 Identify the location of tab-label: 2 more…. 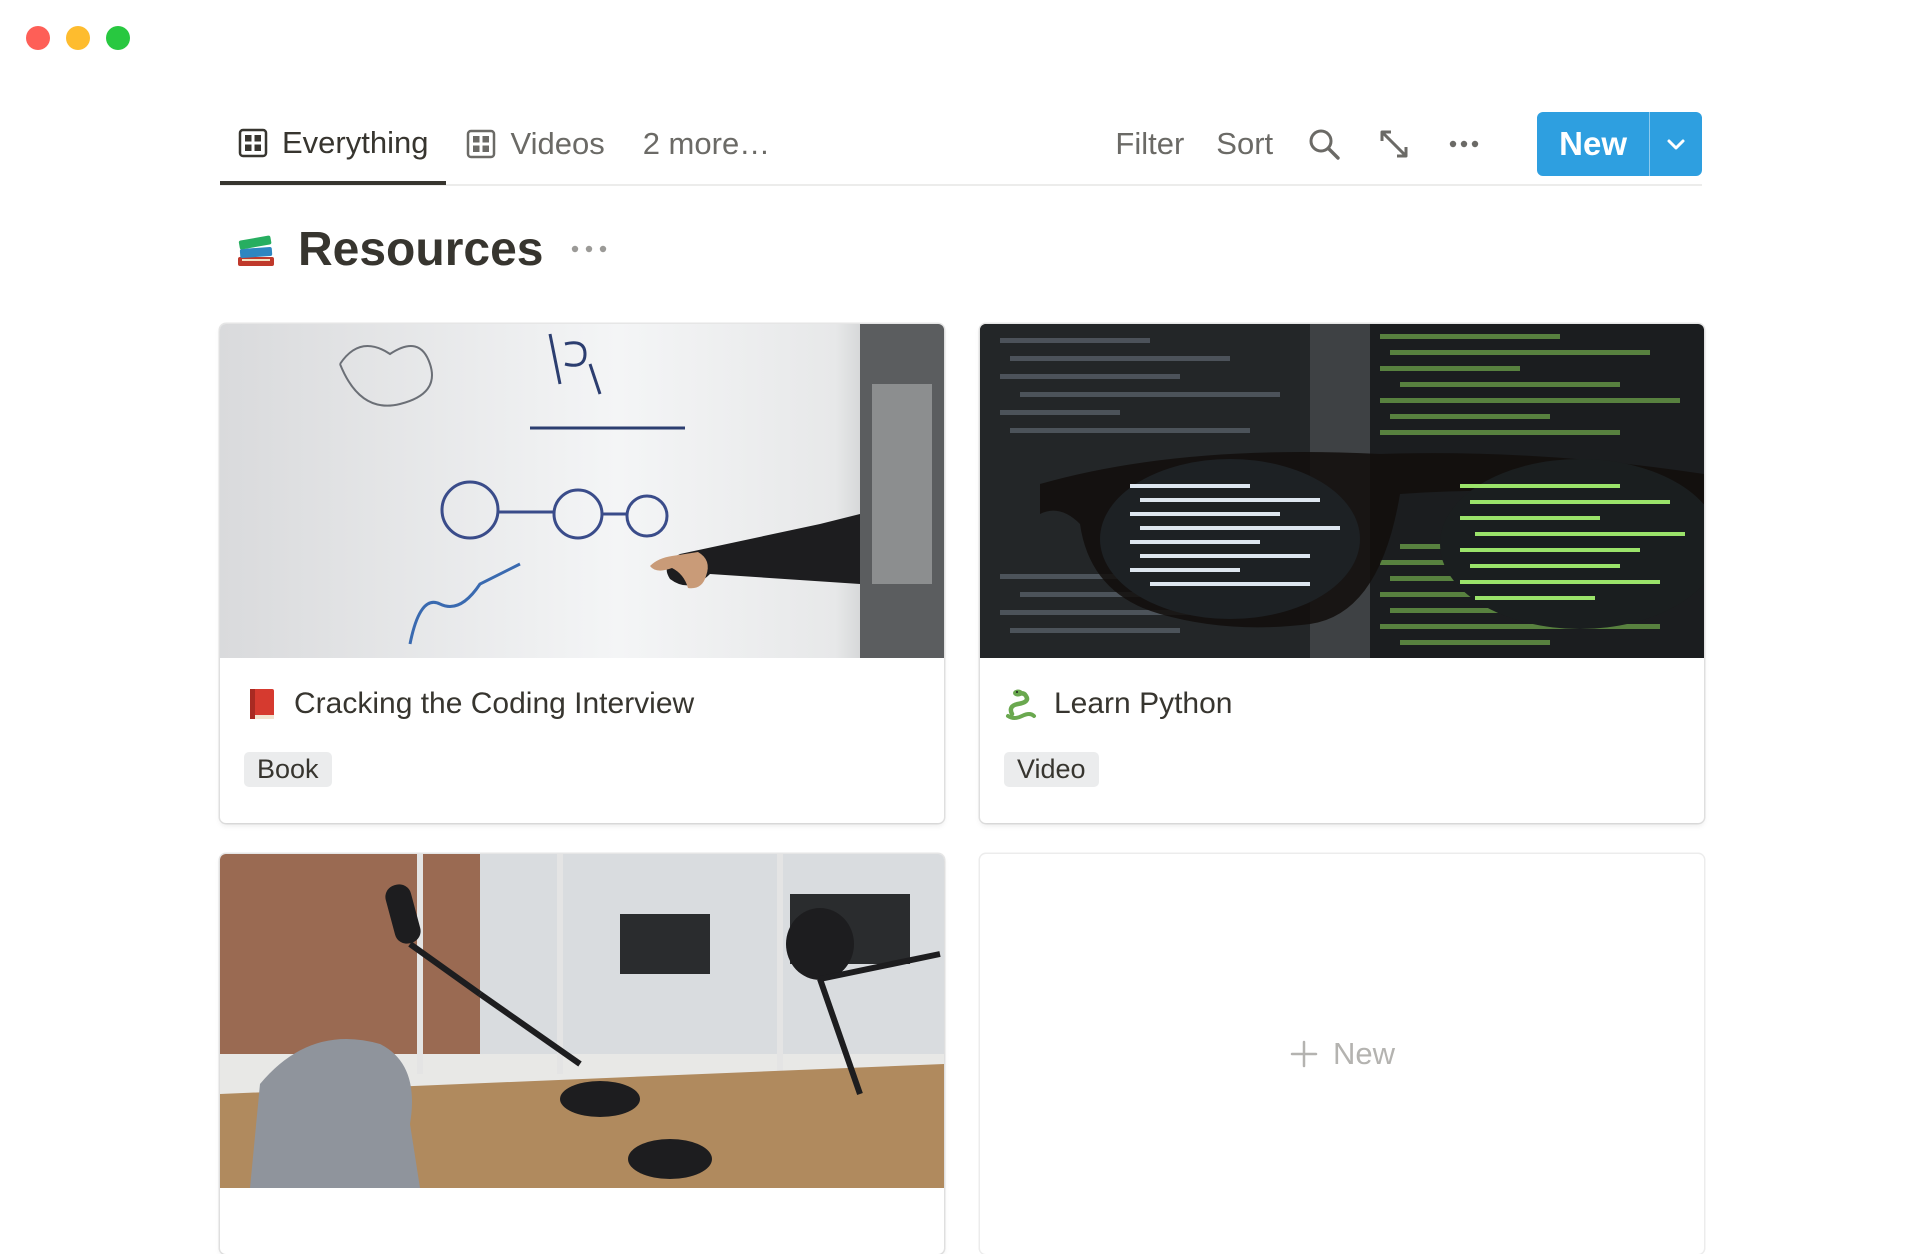
(706, 143).